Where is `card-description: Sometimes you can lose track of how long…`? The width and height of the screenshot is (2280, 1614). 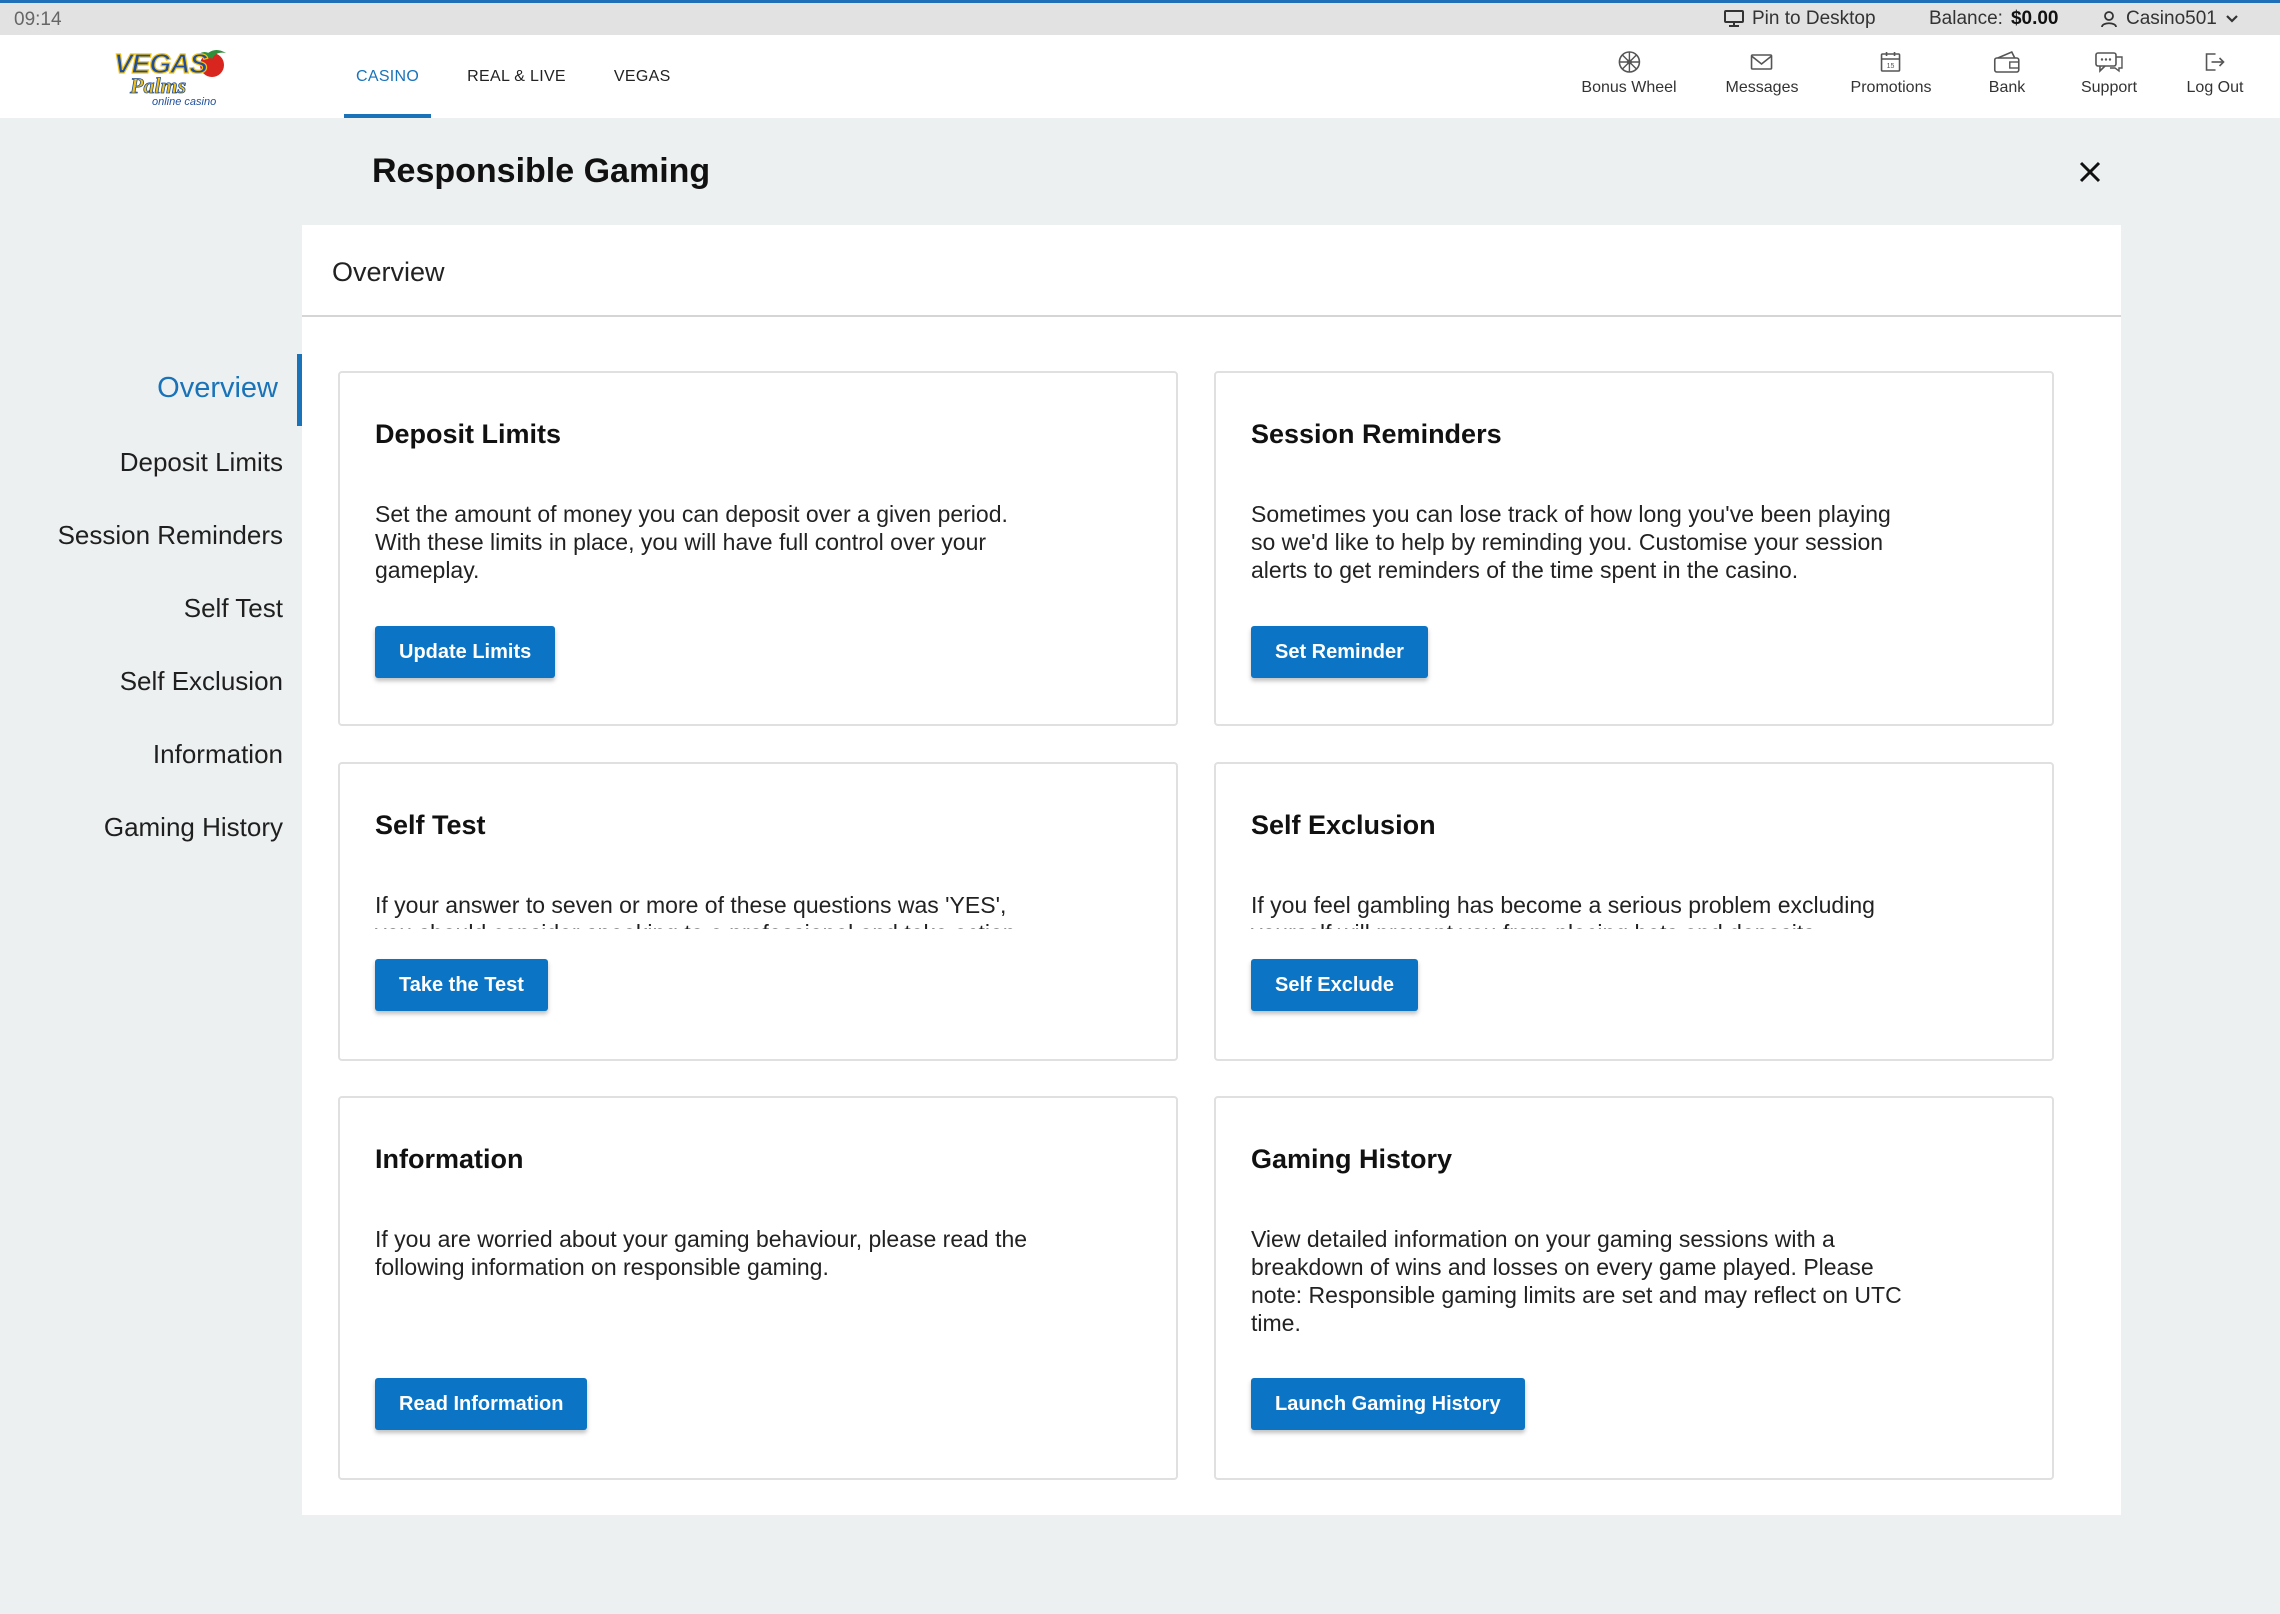
card-description: Sometimes you can lose track of how long… is located at coordinates (1571, 542).